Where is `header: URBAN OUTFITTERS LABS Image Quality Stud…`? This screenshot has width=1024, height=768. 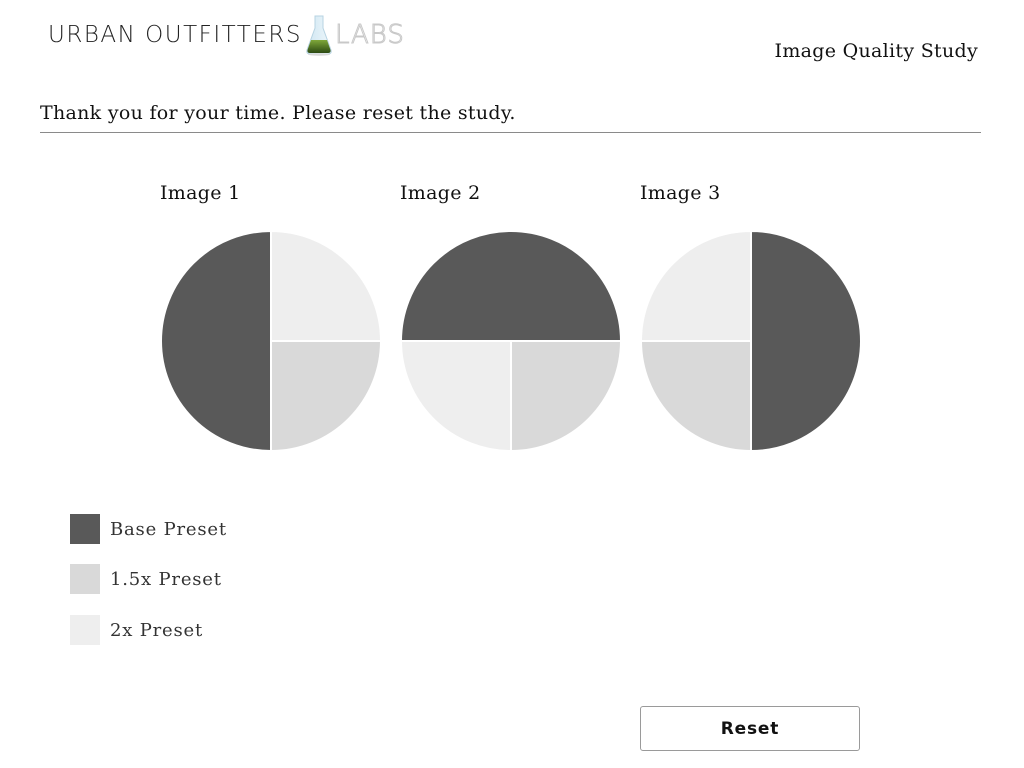
header: URBAN OUTFITTERS LABS Image Quality Stud… is located at coordinates (512, 40).